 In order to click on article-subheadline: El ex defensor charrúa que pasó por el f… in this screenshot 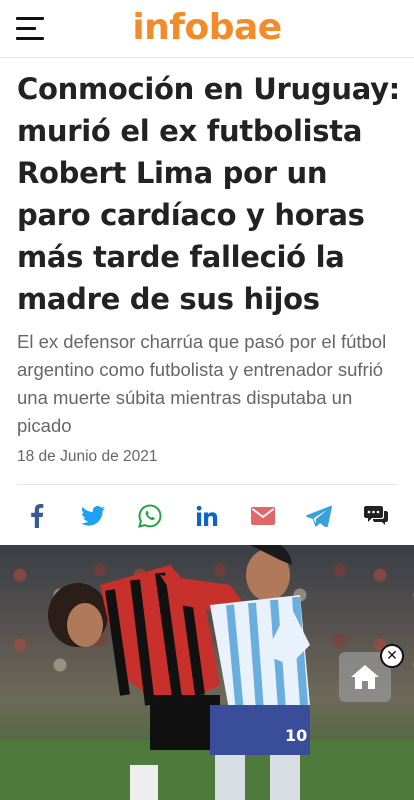, I will do `click(202, 383)`.